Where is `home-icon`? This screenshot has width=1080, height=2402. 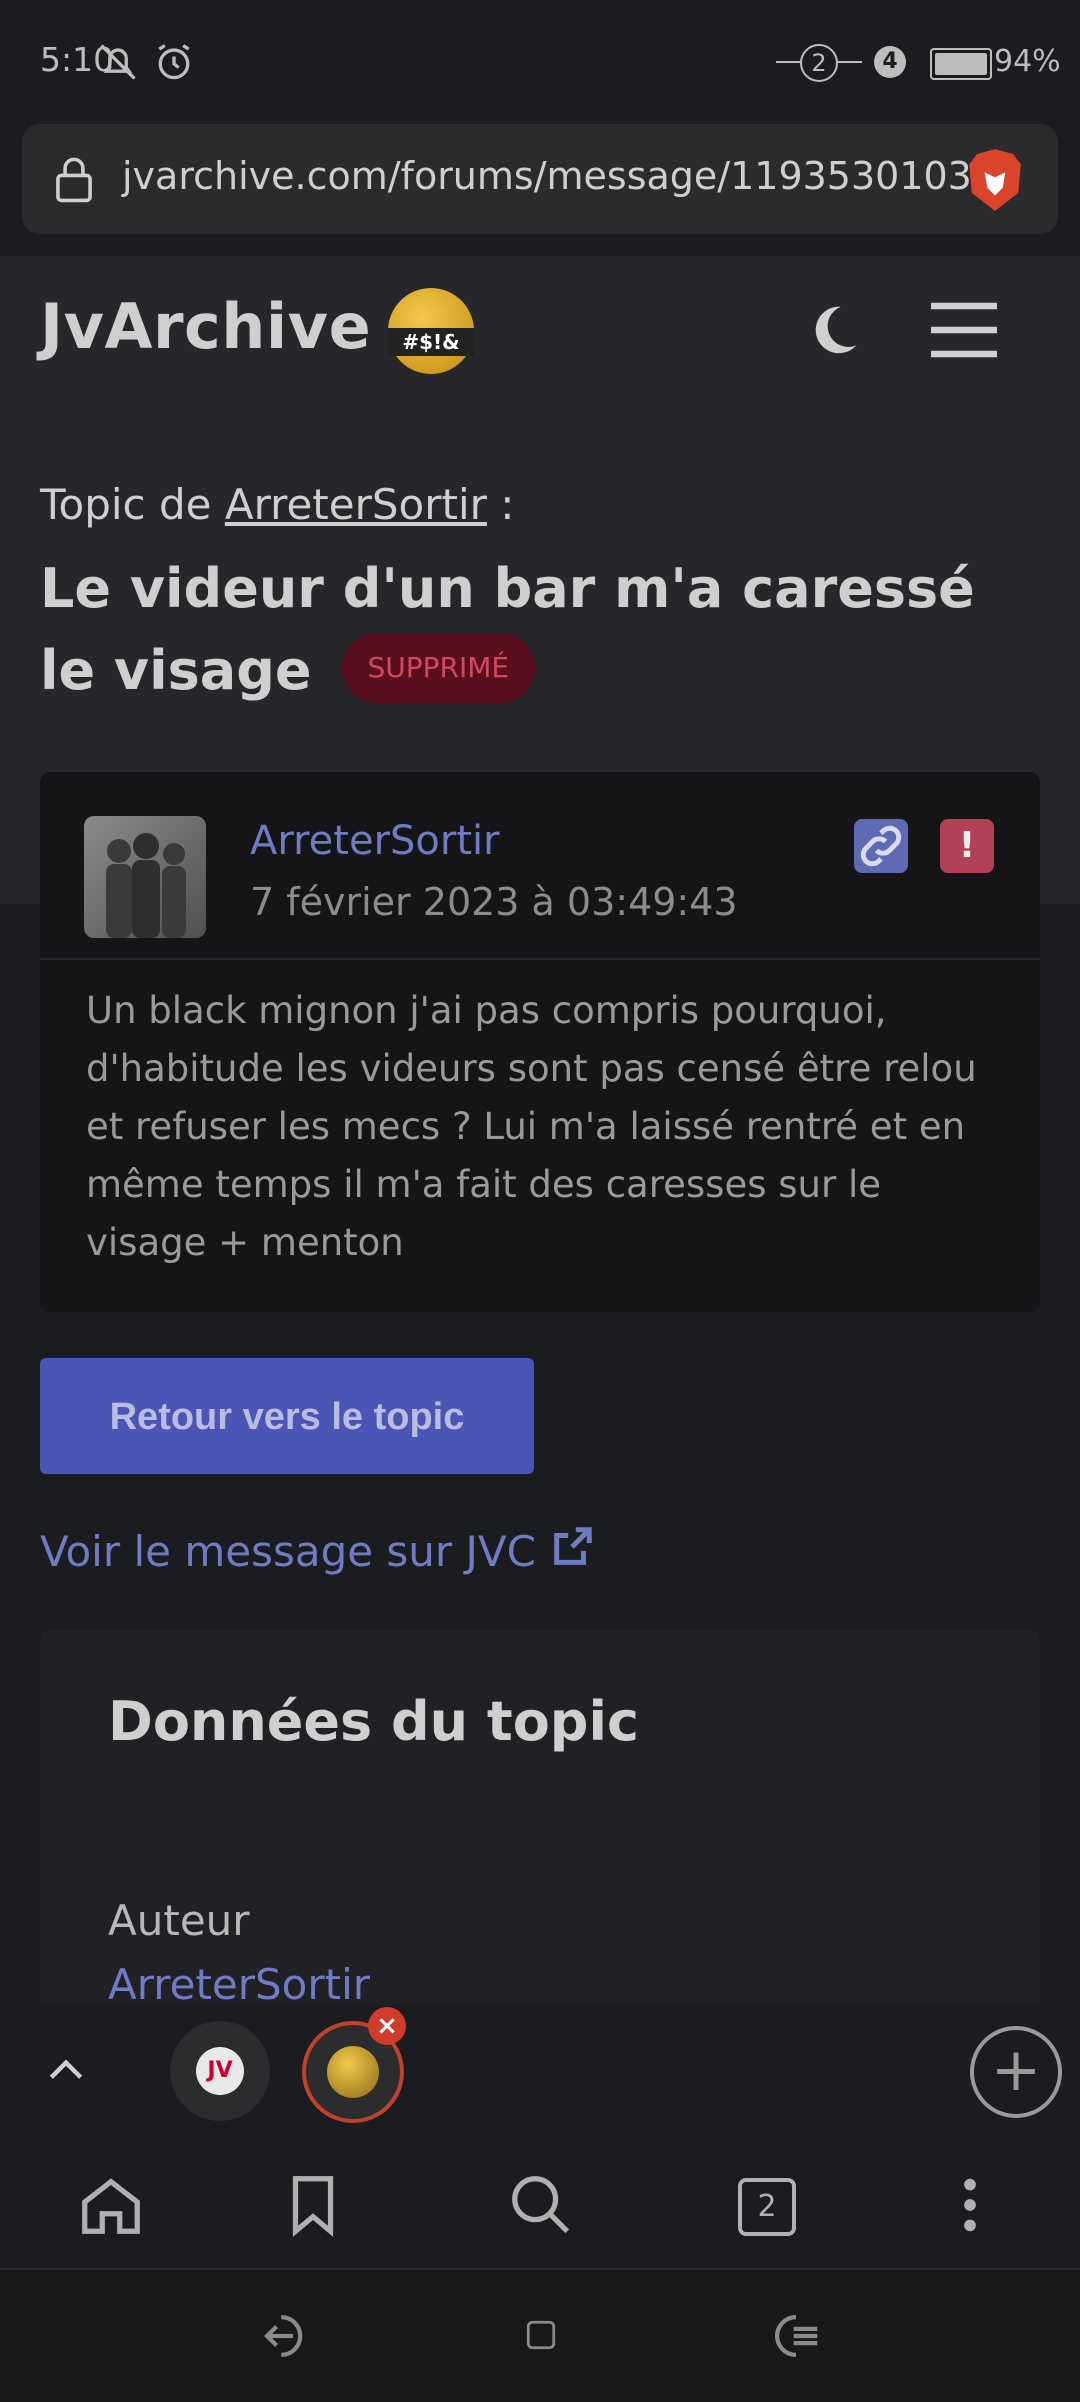 home-icon is located at coordinates (111, 2205).